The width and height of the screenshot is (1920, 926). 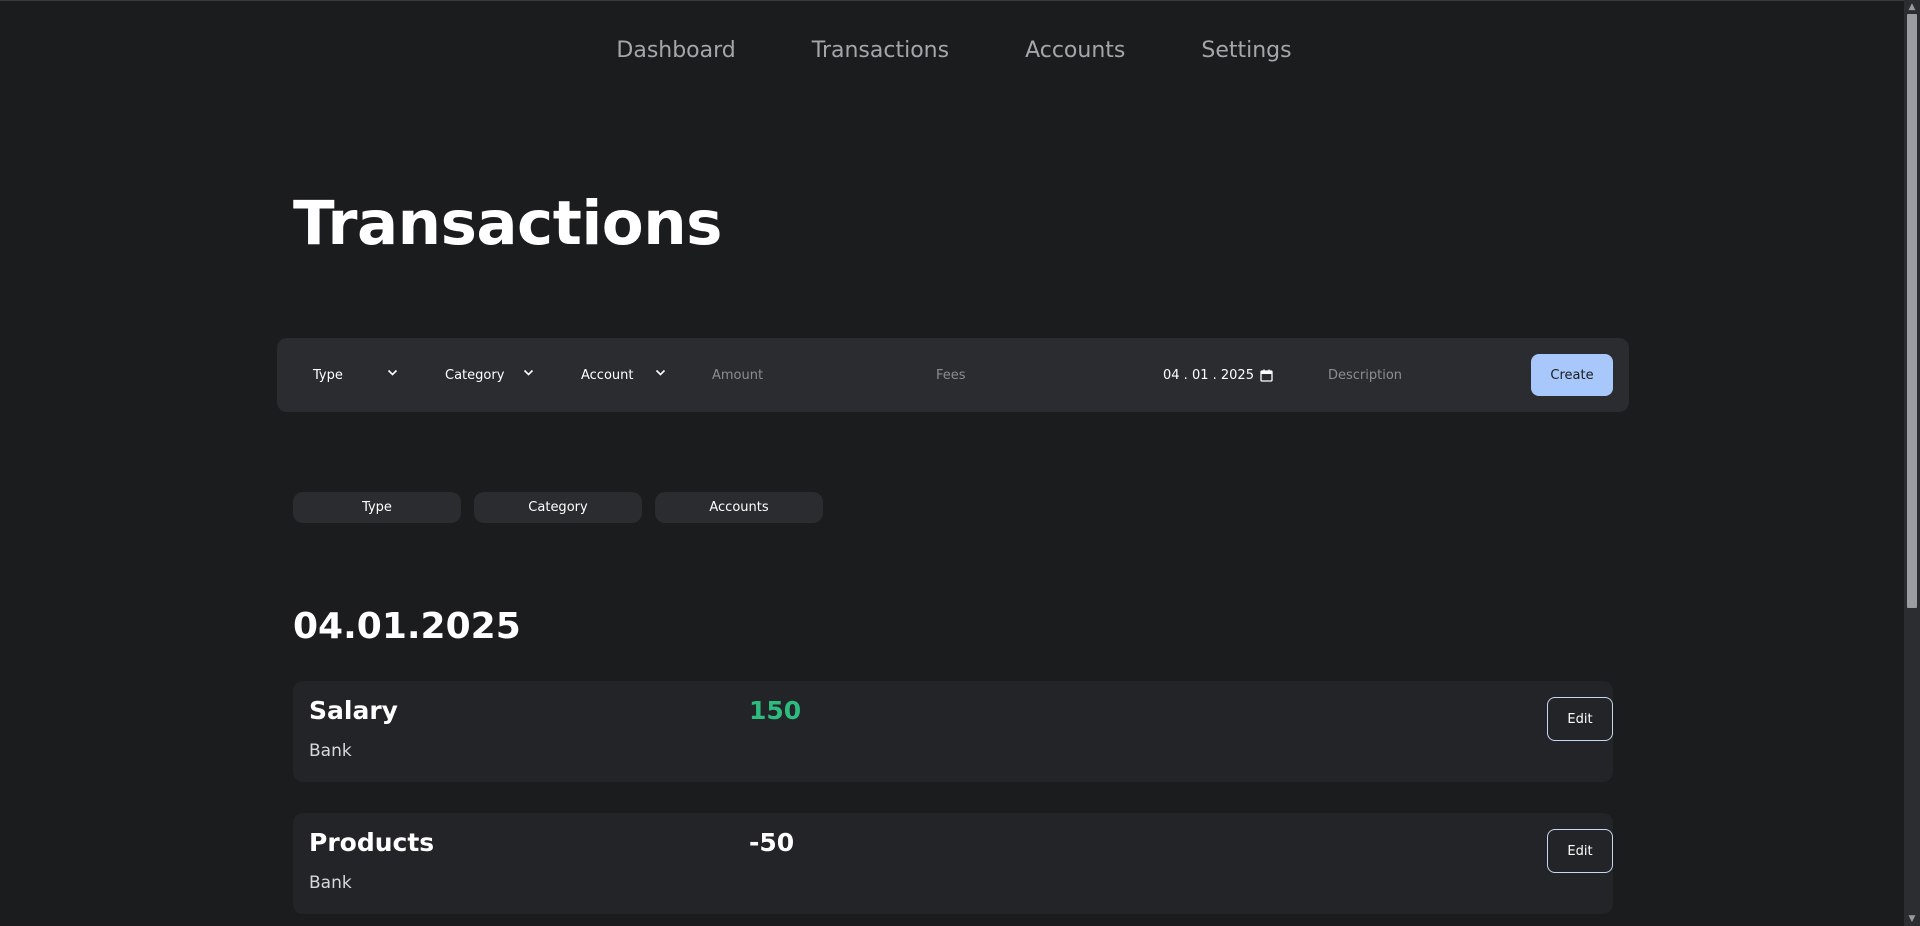 I want to click on date-input: 04 . 01 . 2025, so click(x=1223, y=375).